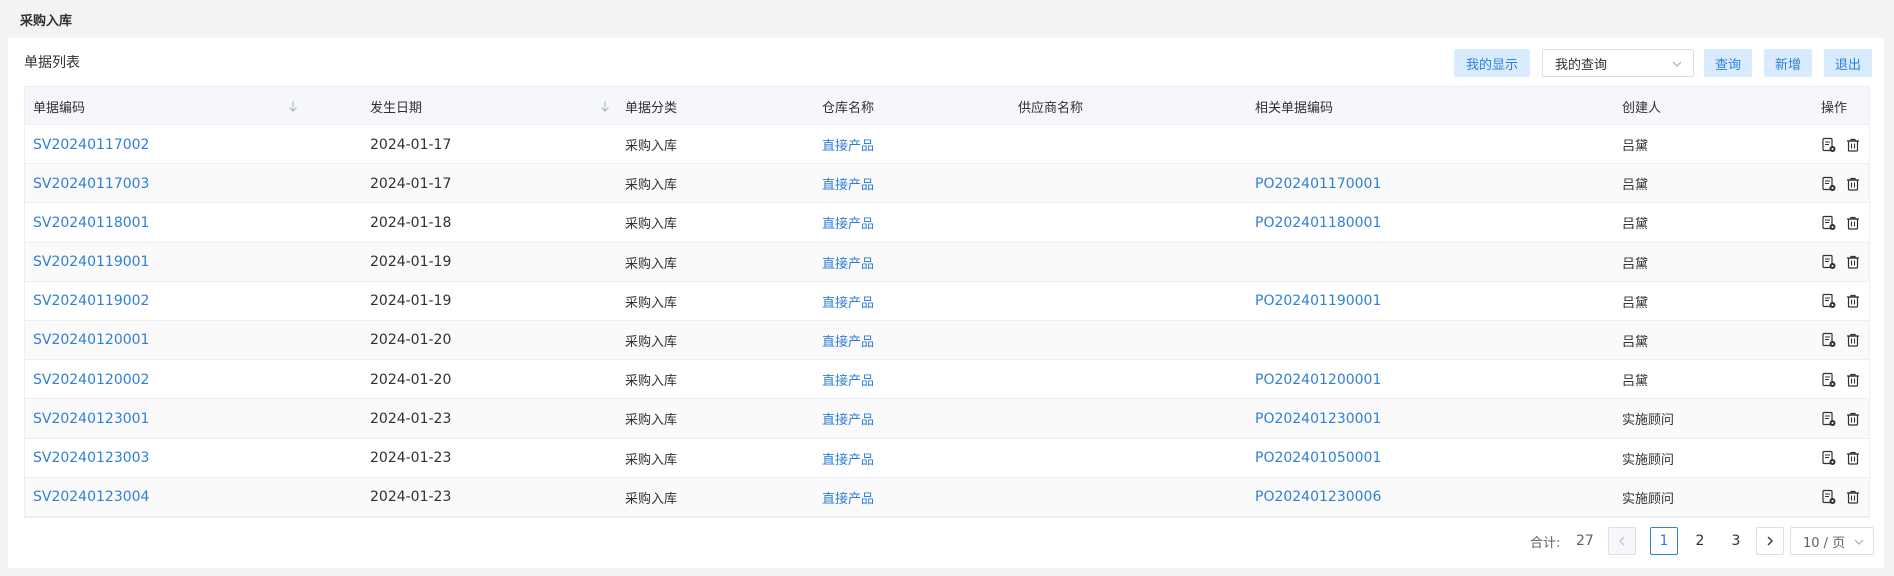  Describe the element at coordinates (91, 144) in the screenshot. I see `document-code-link: SV20240117002` at that location.